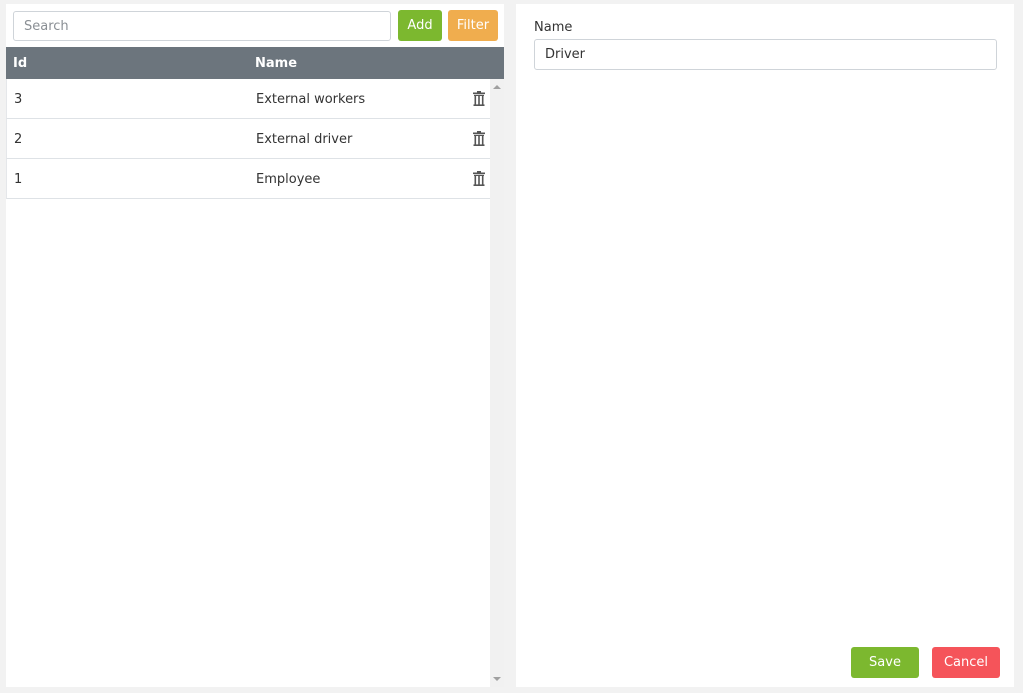  Describe the element at coordinates (966, 662) in the screenshot. I see `cancel-button: Cancel` at that location.